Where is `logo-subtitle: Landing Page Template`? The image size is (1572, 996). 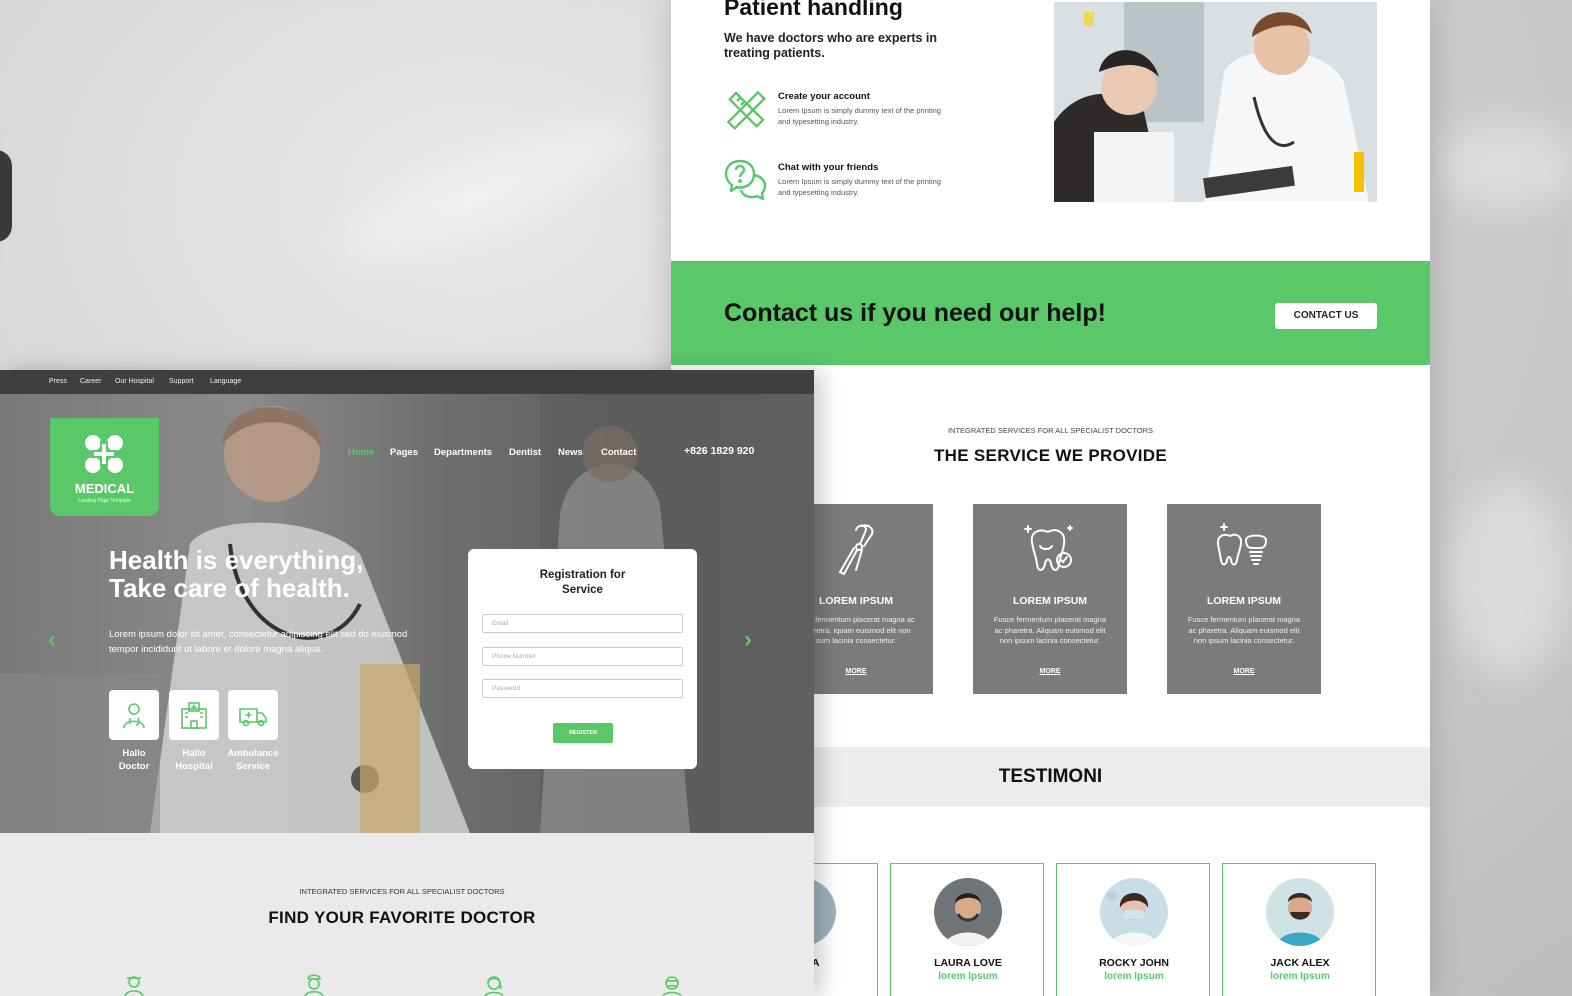
logo-subtitle: Landing Page Template is located at coordinates (104, 501).